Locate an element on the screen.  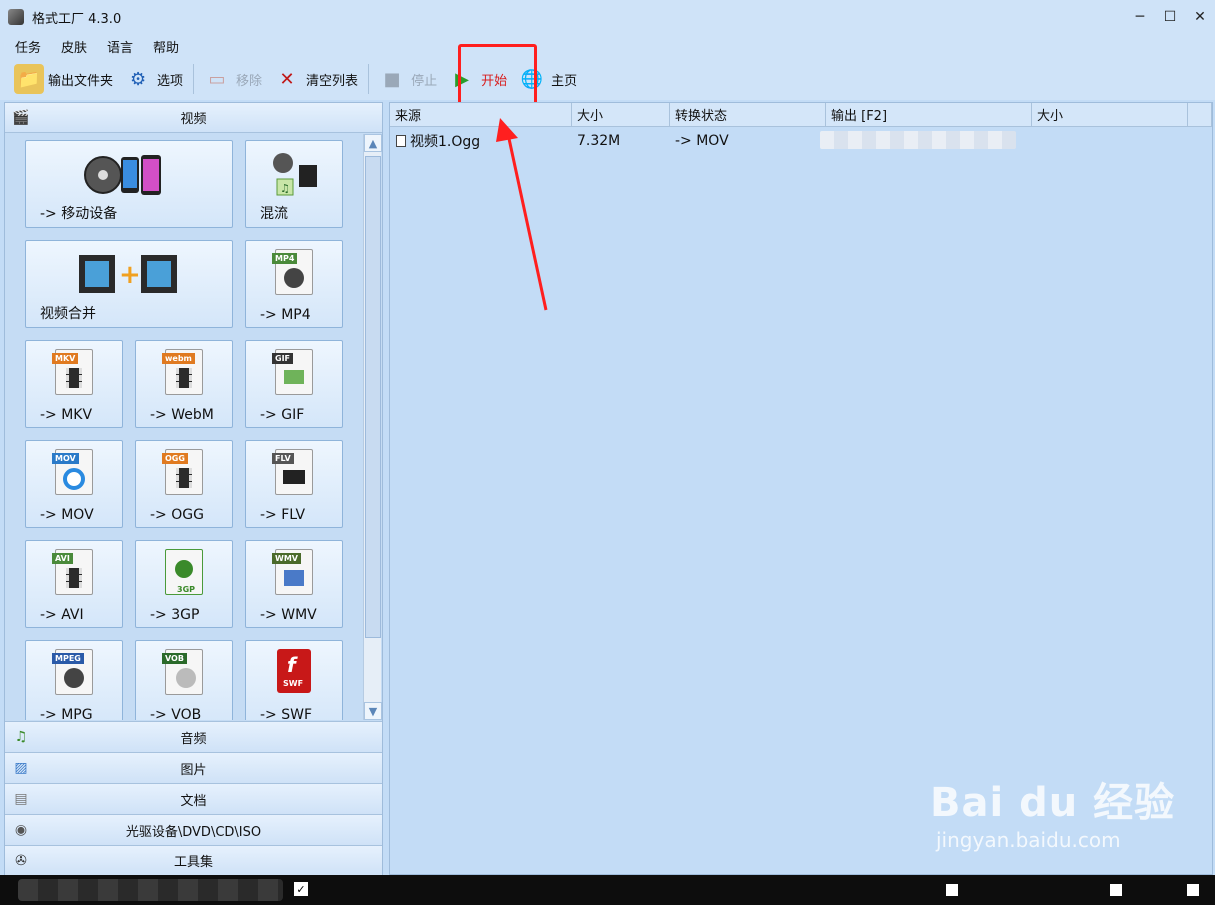
watermark-main: Bai du 经验 is located at coordinates (1053, 803).